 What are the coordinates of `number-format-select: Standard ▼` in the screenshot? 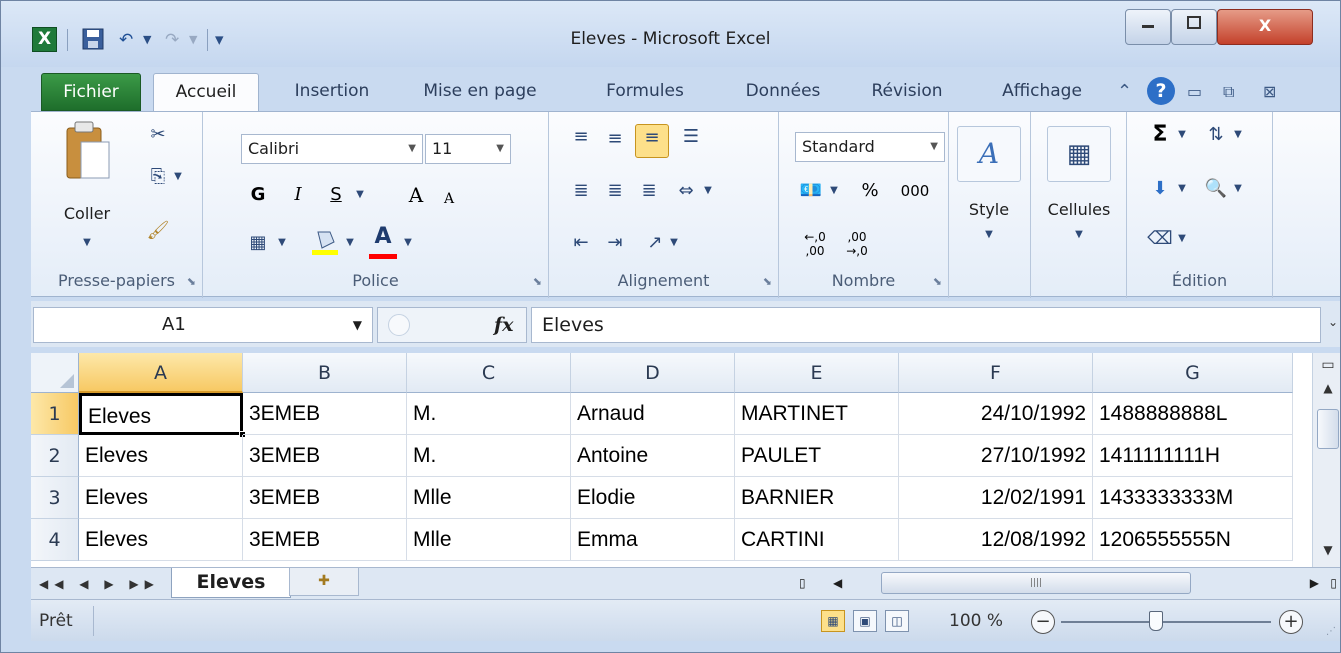 It's located at (870, 147).